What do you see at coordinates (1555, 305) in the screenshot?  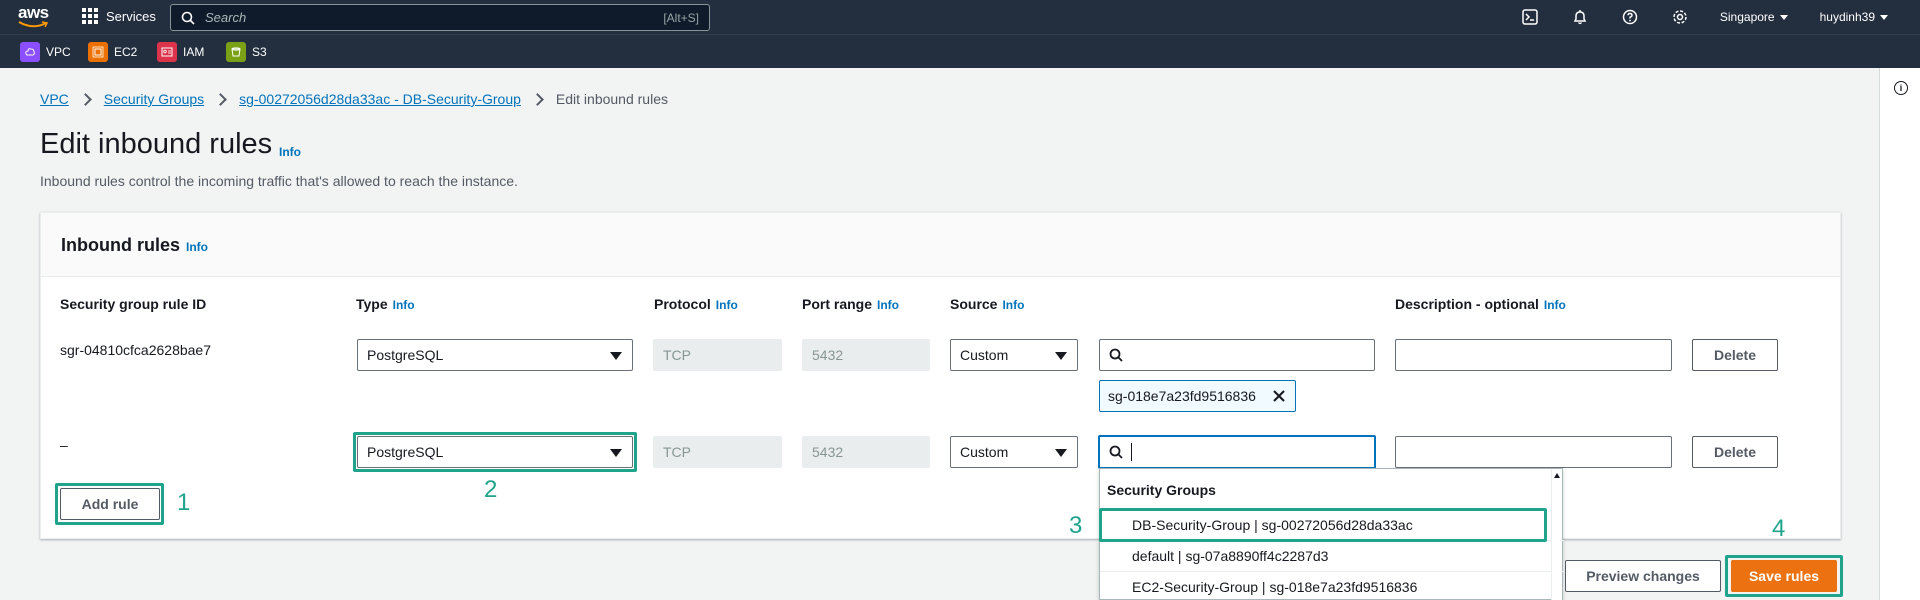 I see `description-info-link: Info` at bounding box center [1555, 305].